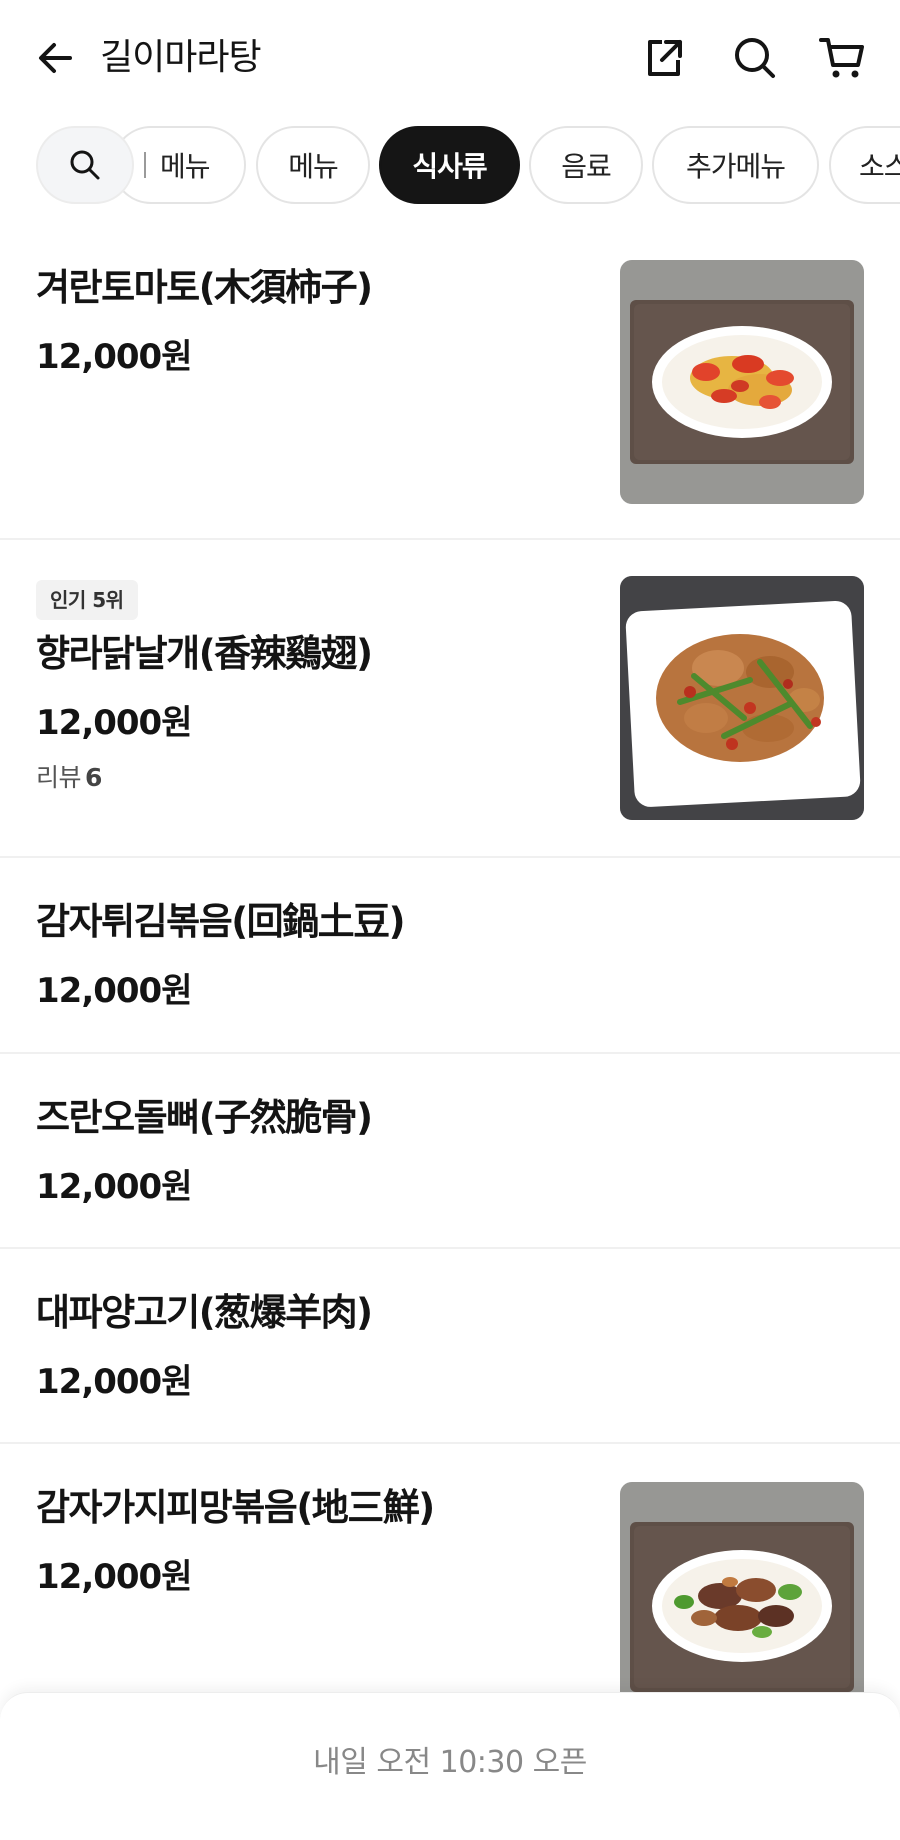  I want to click on review-count: 리뷰 6, so click(69, 776).